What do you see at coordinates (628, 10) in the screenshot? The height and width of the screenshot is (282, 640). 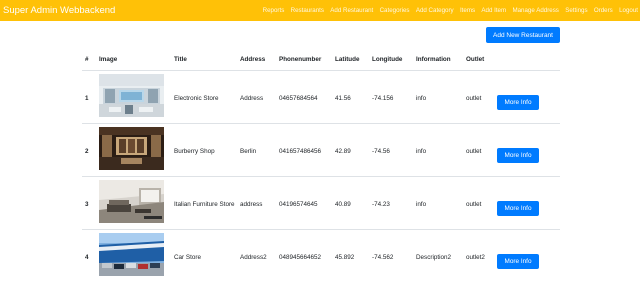 I see `nav-link-logout: Logout` at bounding box center [628, 10].